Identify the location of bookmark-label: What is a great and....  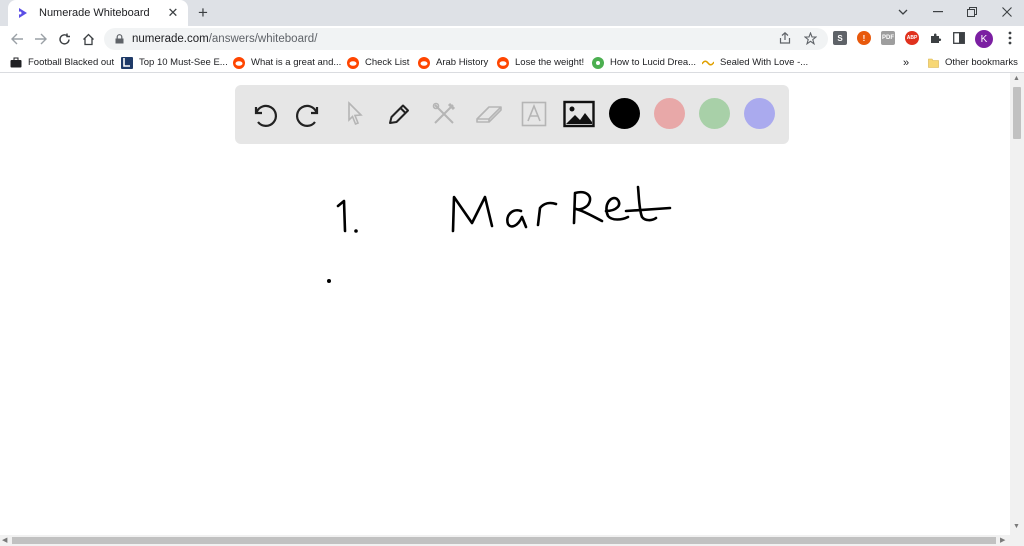
(296, 62).